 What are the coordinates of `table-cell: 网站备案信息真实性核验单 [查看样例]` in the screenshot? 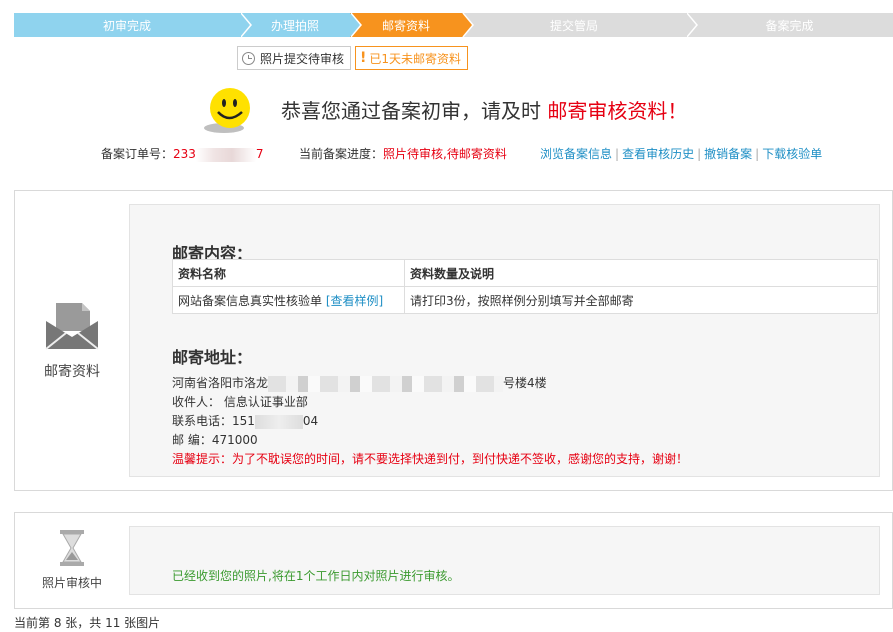 It's located at (288, 300).